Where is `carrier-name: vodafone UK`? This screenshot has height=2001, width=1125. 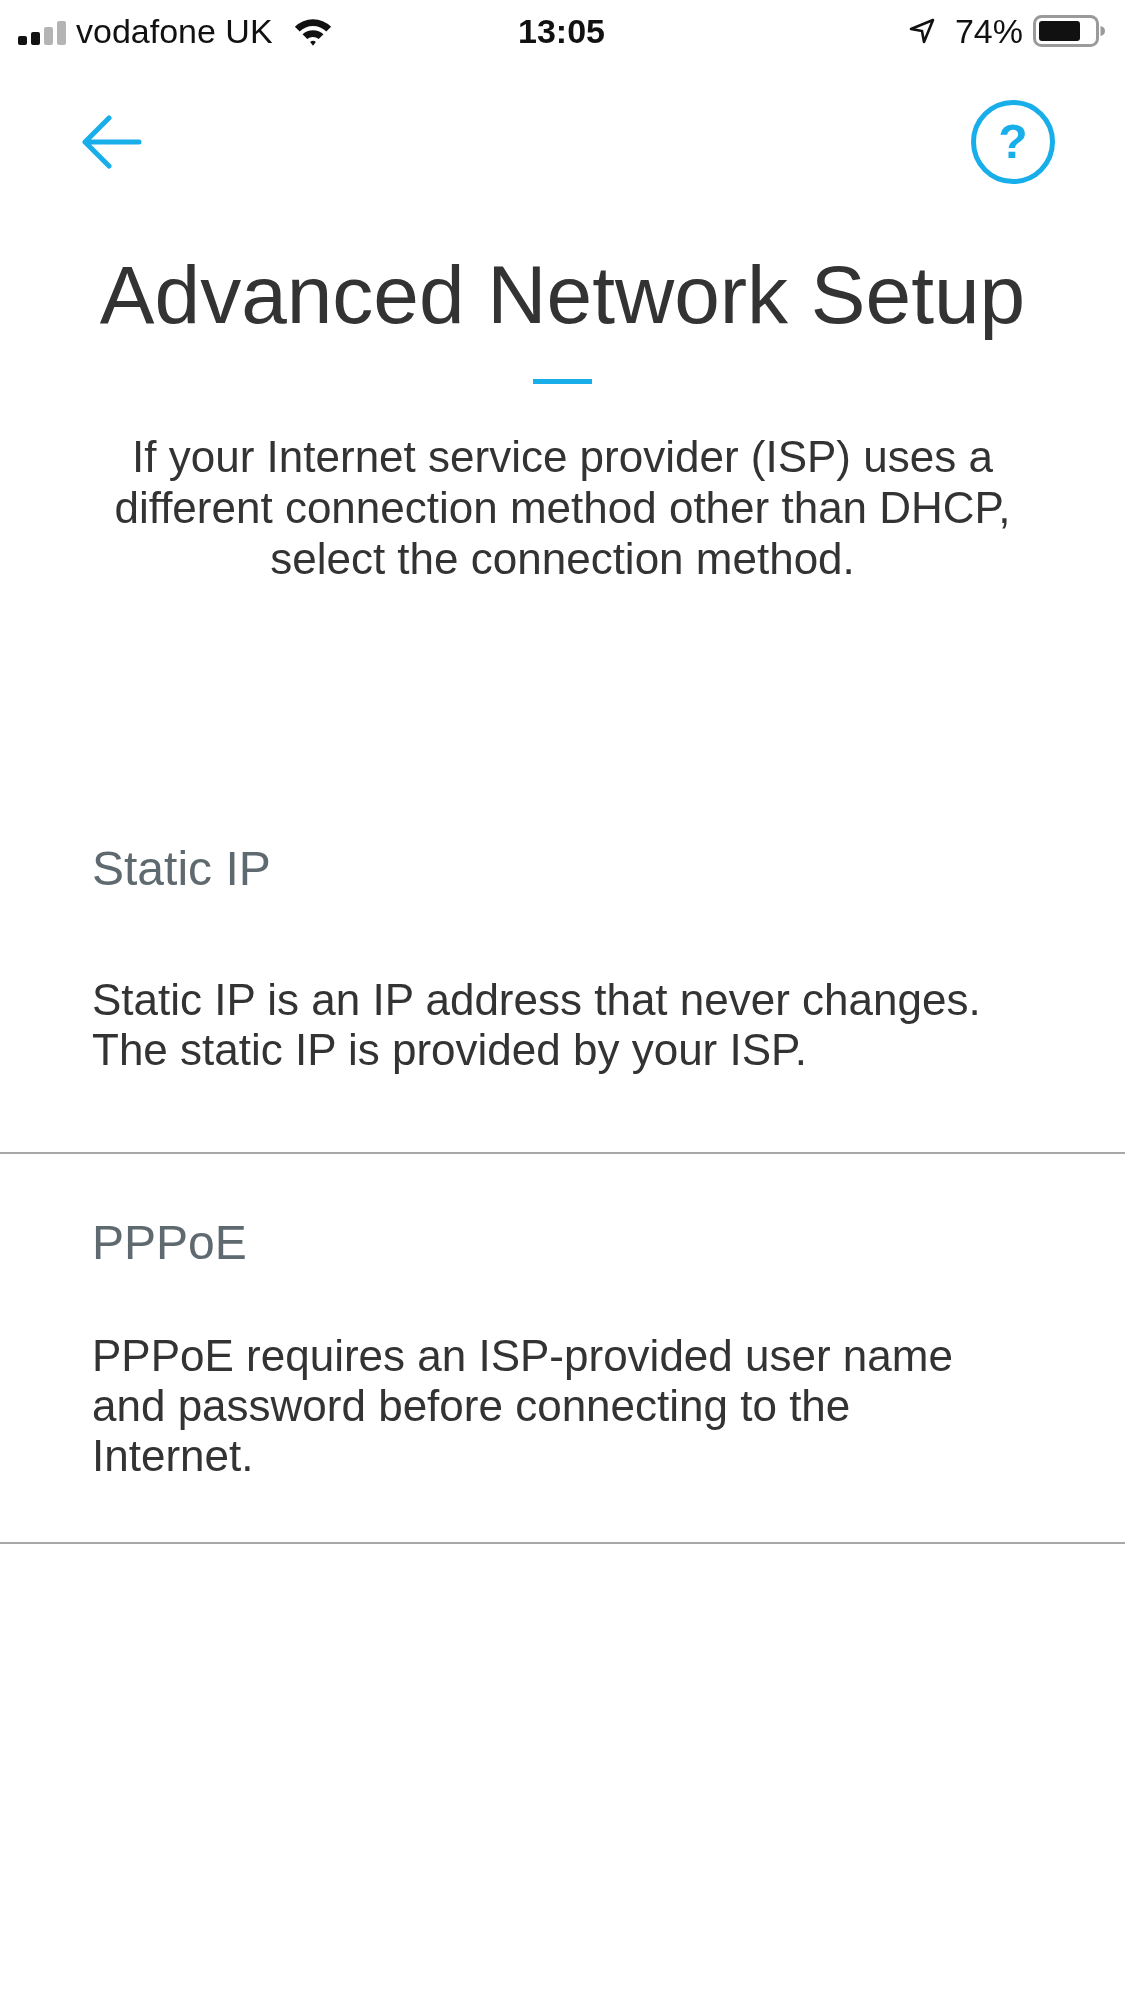
carrier-name: vodafone UK is located at coordinates (174, 31).